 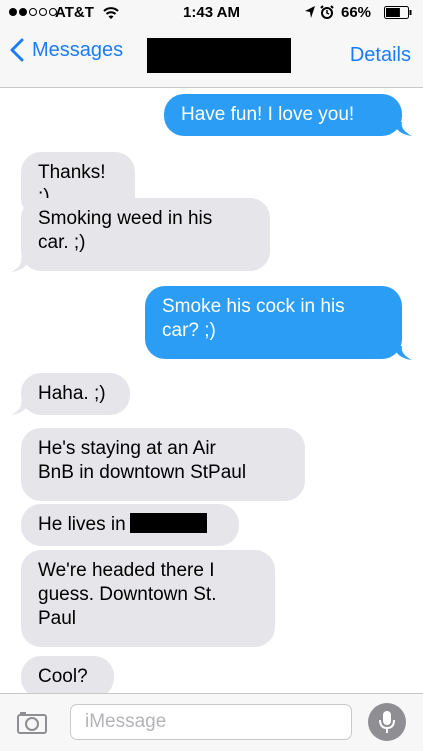 What do you see at coordinates (253, 318) in the screenshot?
I see `message-text: Smoke his cock in his car? ;)` at bounding box center [253, 318].